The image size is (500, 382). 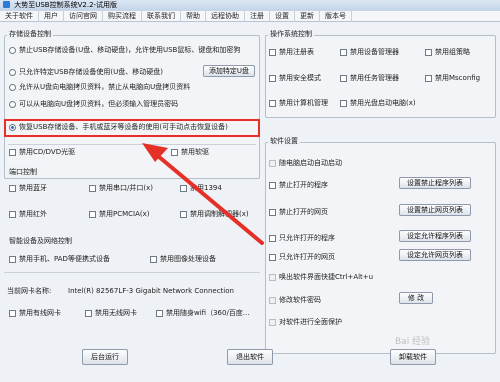 I want to click on disable-imaging-devices-checkbox: 禁用图像处理设备, so click(x=183, y=259).